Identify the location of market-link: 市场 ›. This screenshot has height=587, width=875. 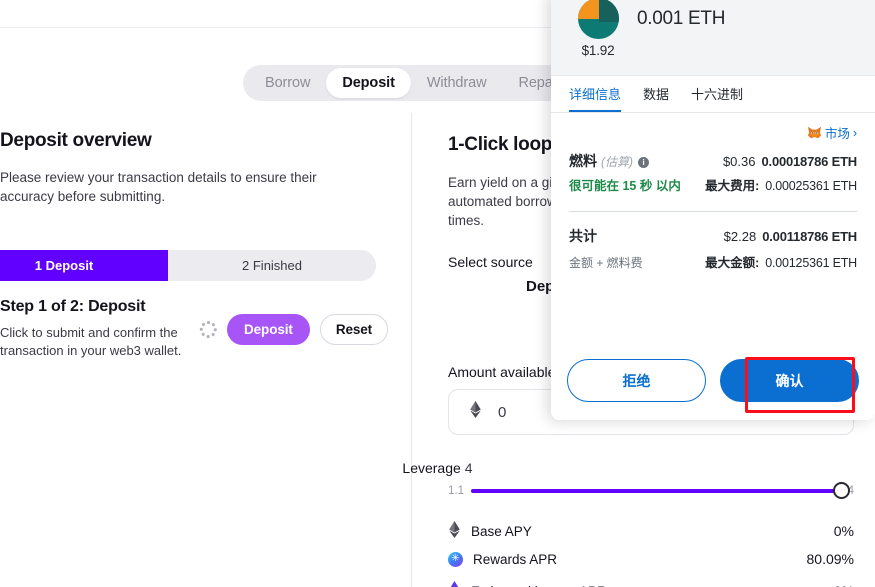
(713, 132).